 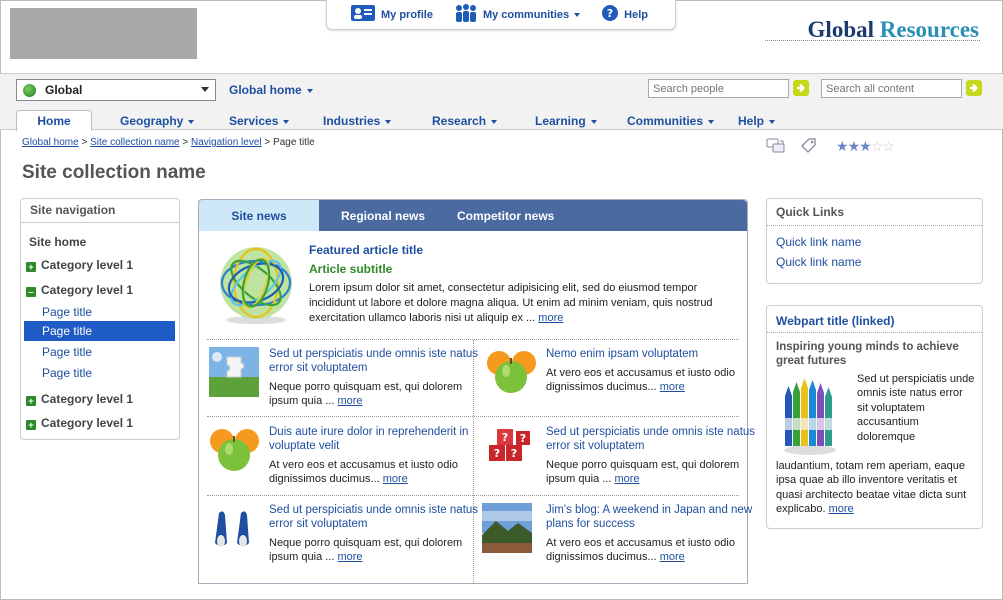 I want to click on tab-regional-news: Regional news, so click(x=383, y=215).